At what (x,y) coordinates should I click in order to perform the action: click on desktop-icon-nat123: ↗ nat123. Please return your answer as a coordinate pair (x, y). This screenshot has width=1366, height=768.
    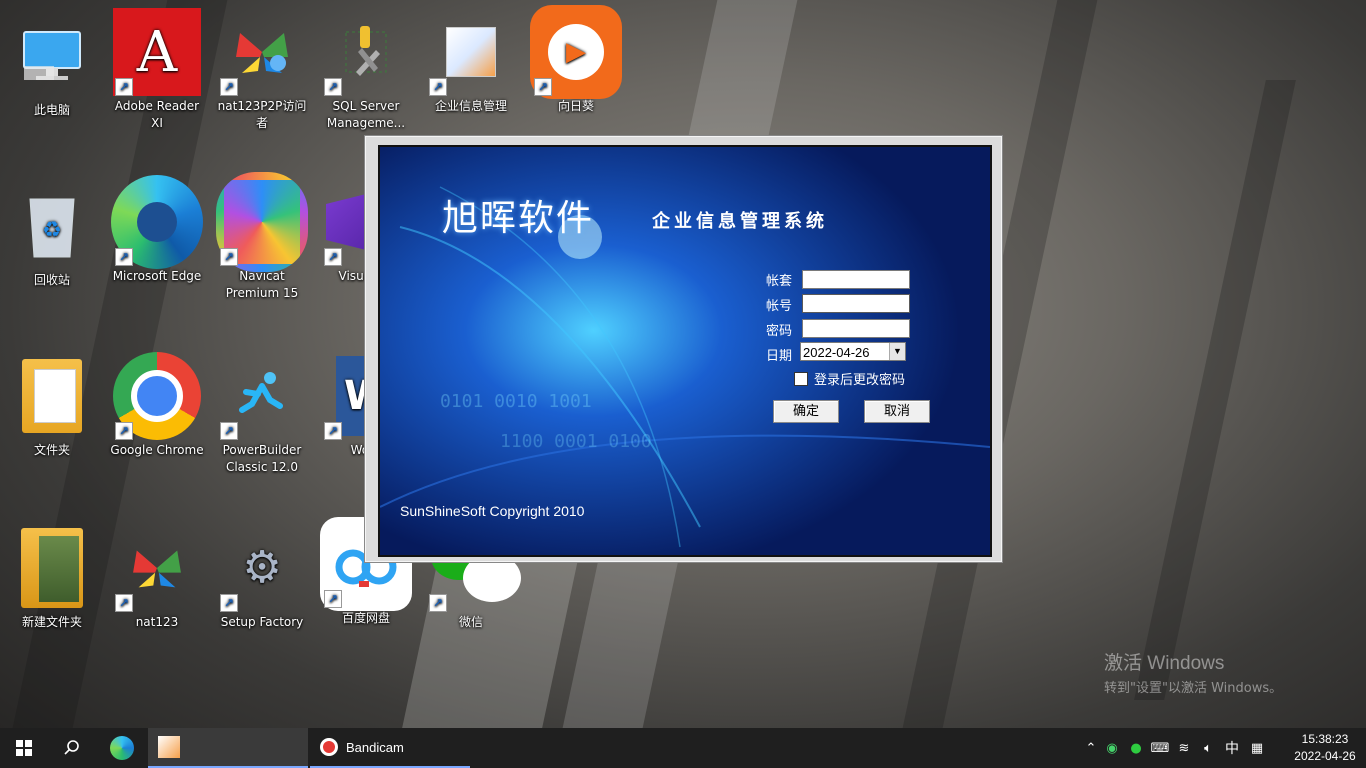
    Looking at the image, I should click on (157, 576).